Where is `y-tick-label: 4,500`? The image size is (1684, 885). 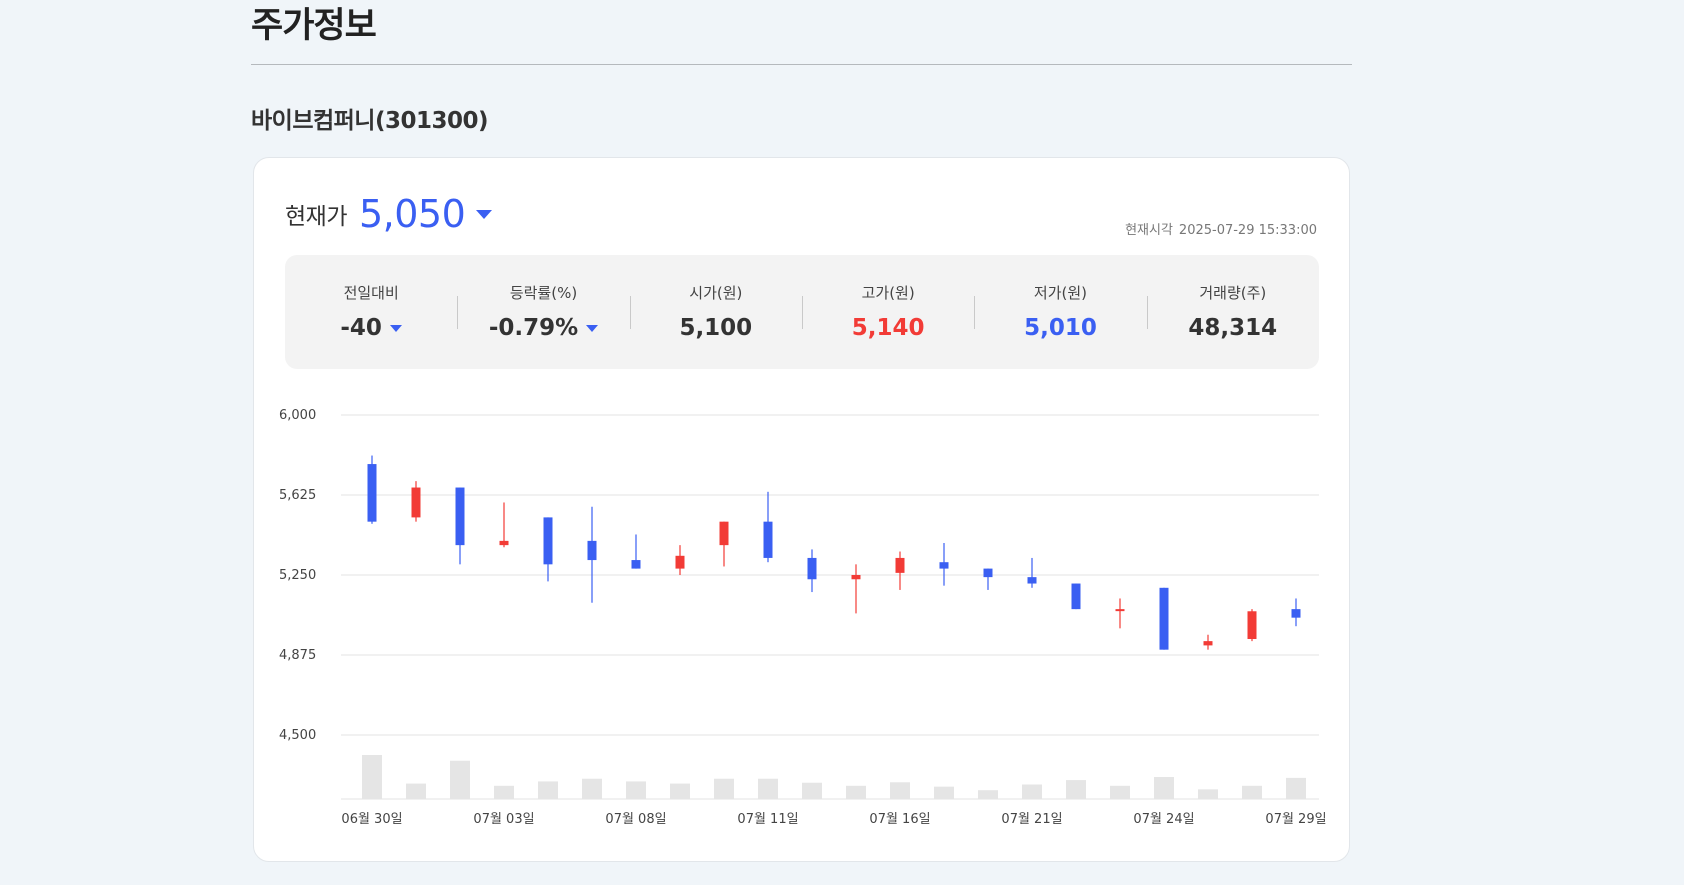
y-tick-label: 4,500 is located at coordinates (297, 735).